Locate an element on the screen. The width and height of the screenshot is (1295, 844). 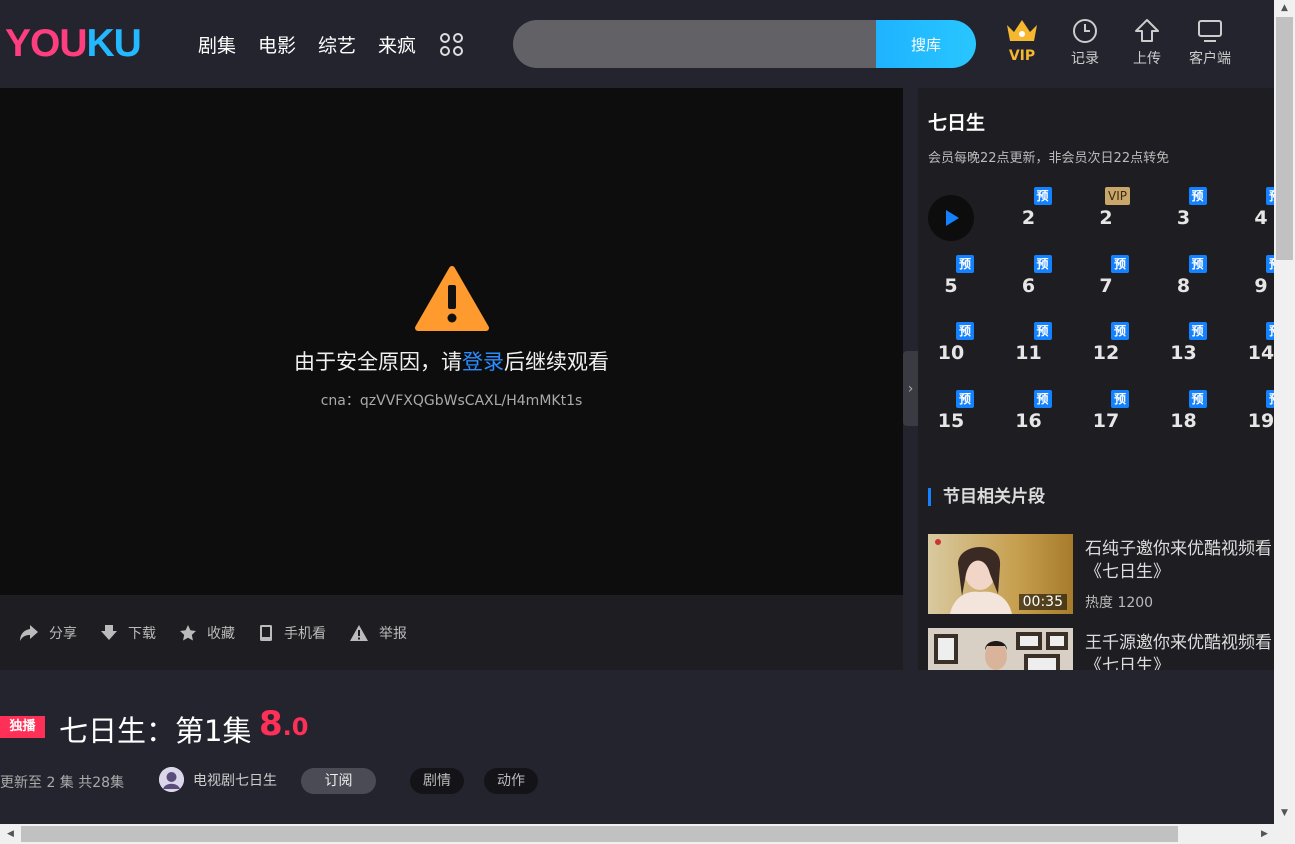
subscribe-button: 订阅 is located at coordinates (338, 781).